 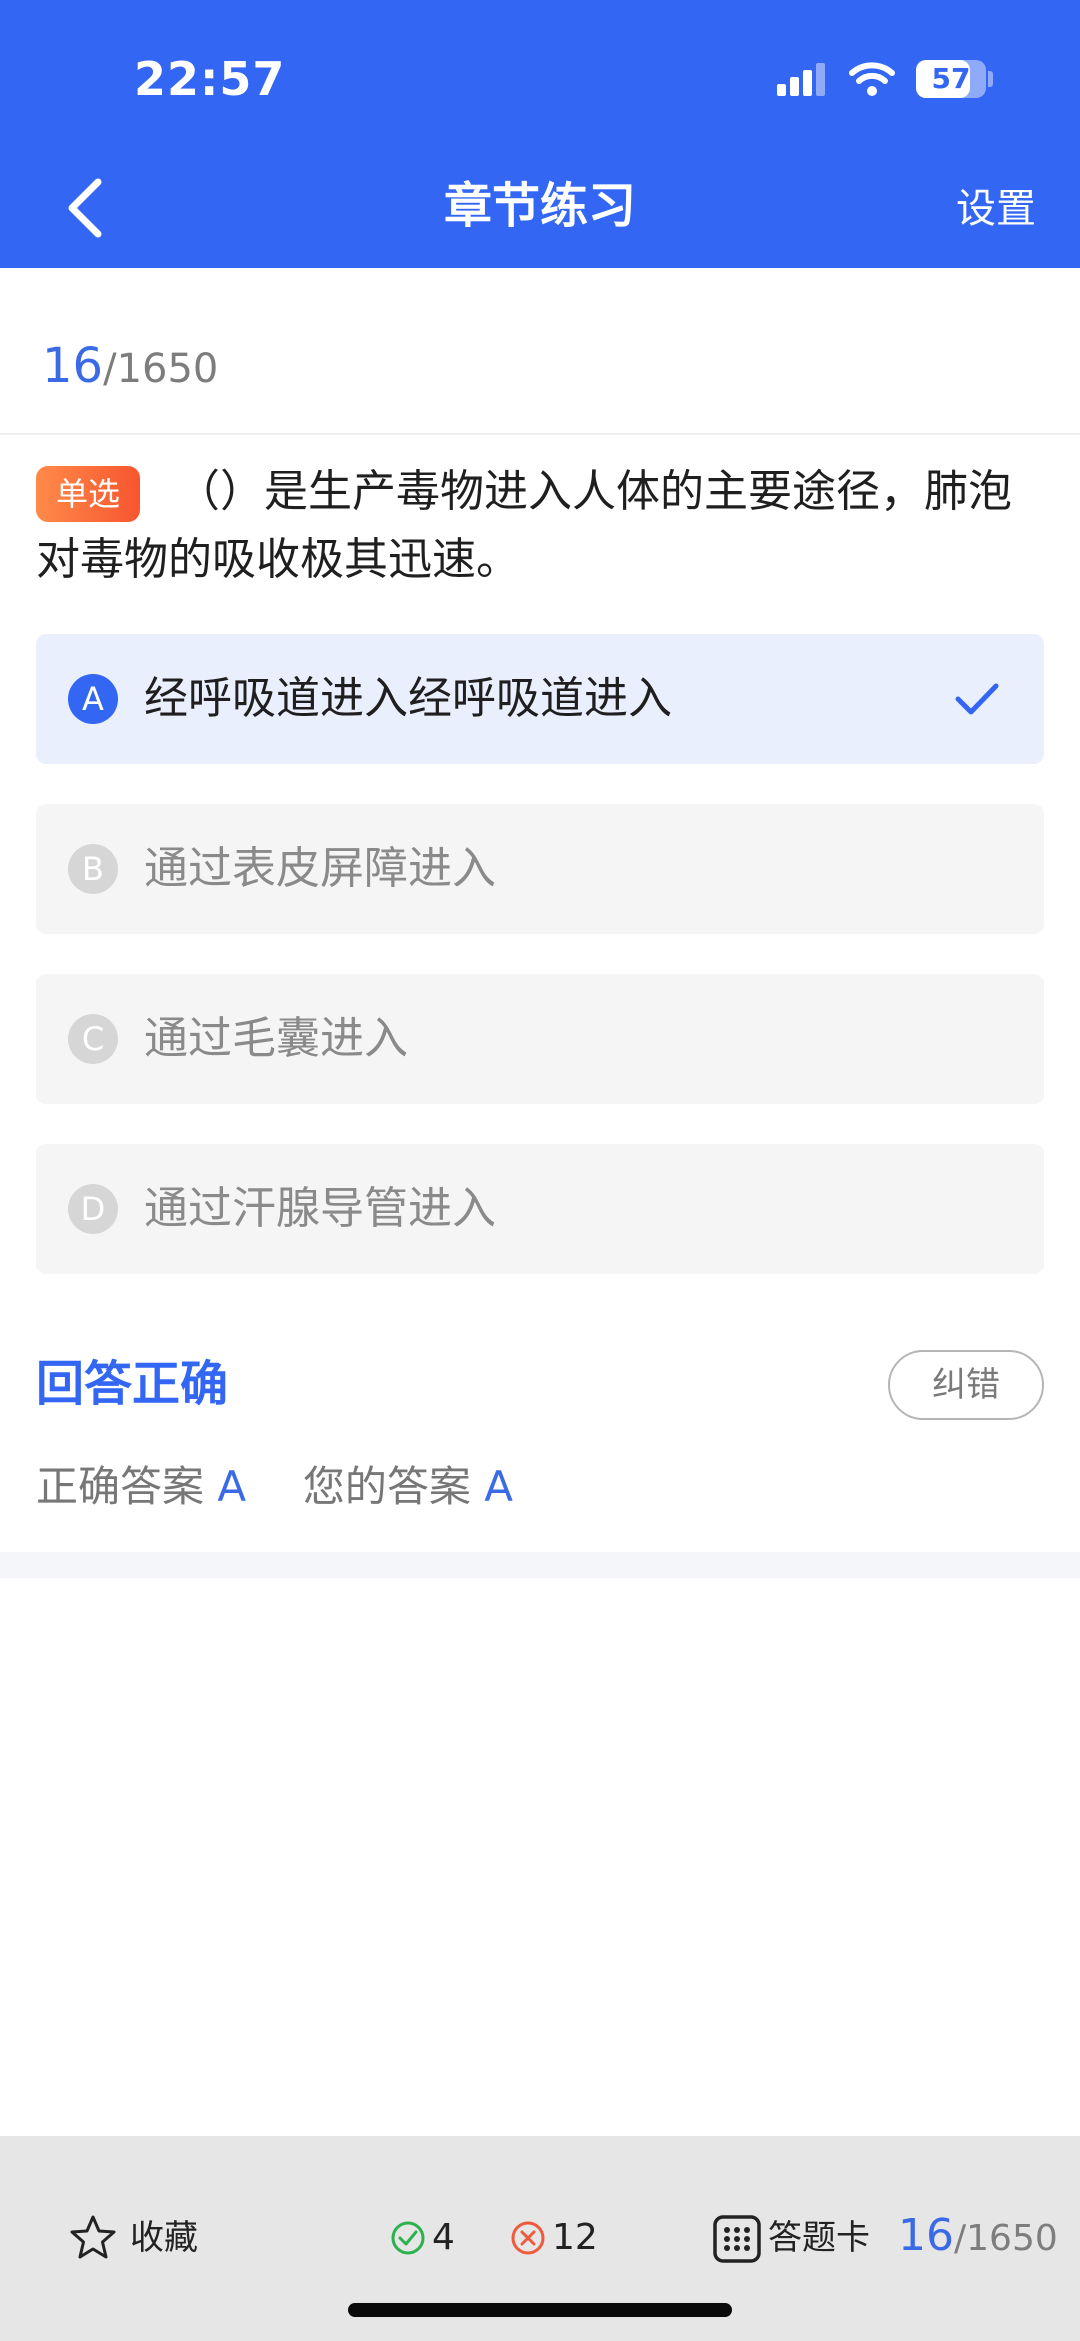 What do you see at coordinates (540, 134) in the screenshot?
I see `header-bar: 22:57 57 章节练习 设置` at bounding box center [540, 134].